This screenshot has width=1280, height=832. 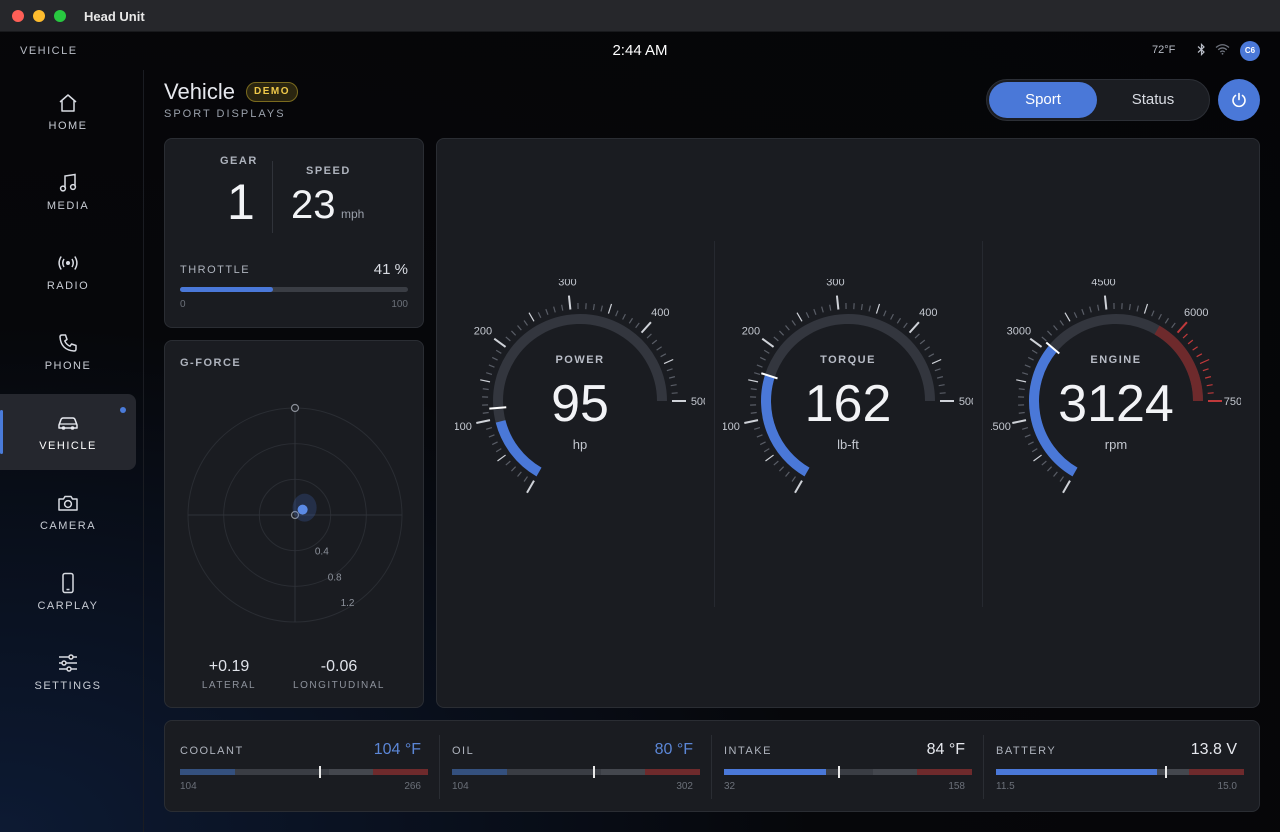 What do you see at coordinates (301, 767) in the screenshot?
I see `coolant-meter: COOLANT 104 °F 104 266` at bounding box center [301, 767].